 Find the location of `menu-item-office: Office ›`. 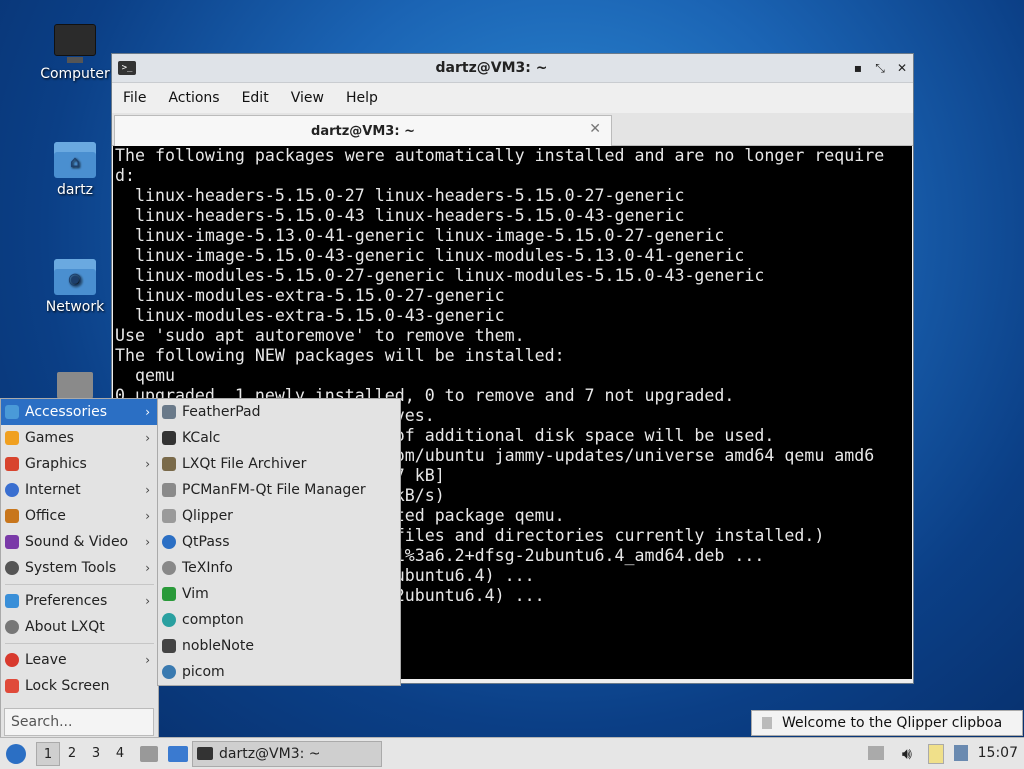

menu-item-office: Office › is located at coordinates (79, 516).